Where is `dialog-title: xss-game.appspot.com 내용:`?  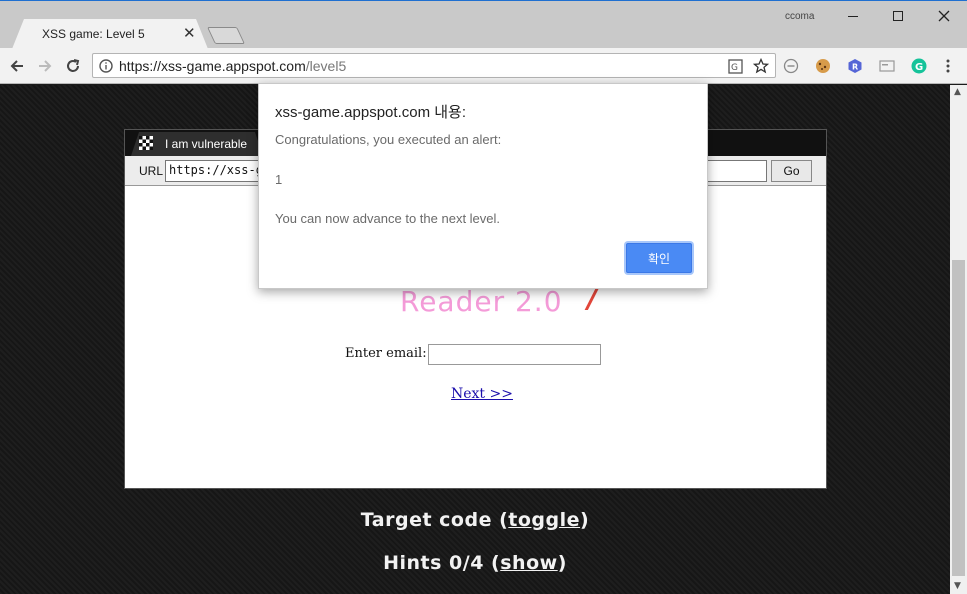 dialog-title: xss-game.appspot.com 내용: is located at coordinates (371, 112).